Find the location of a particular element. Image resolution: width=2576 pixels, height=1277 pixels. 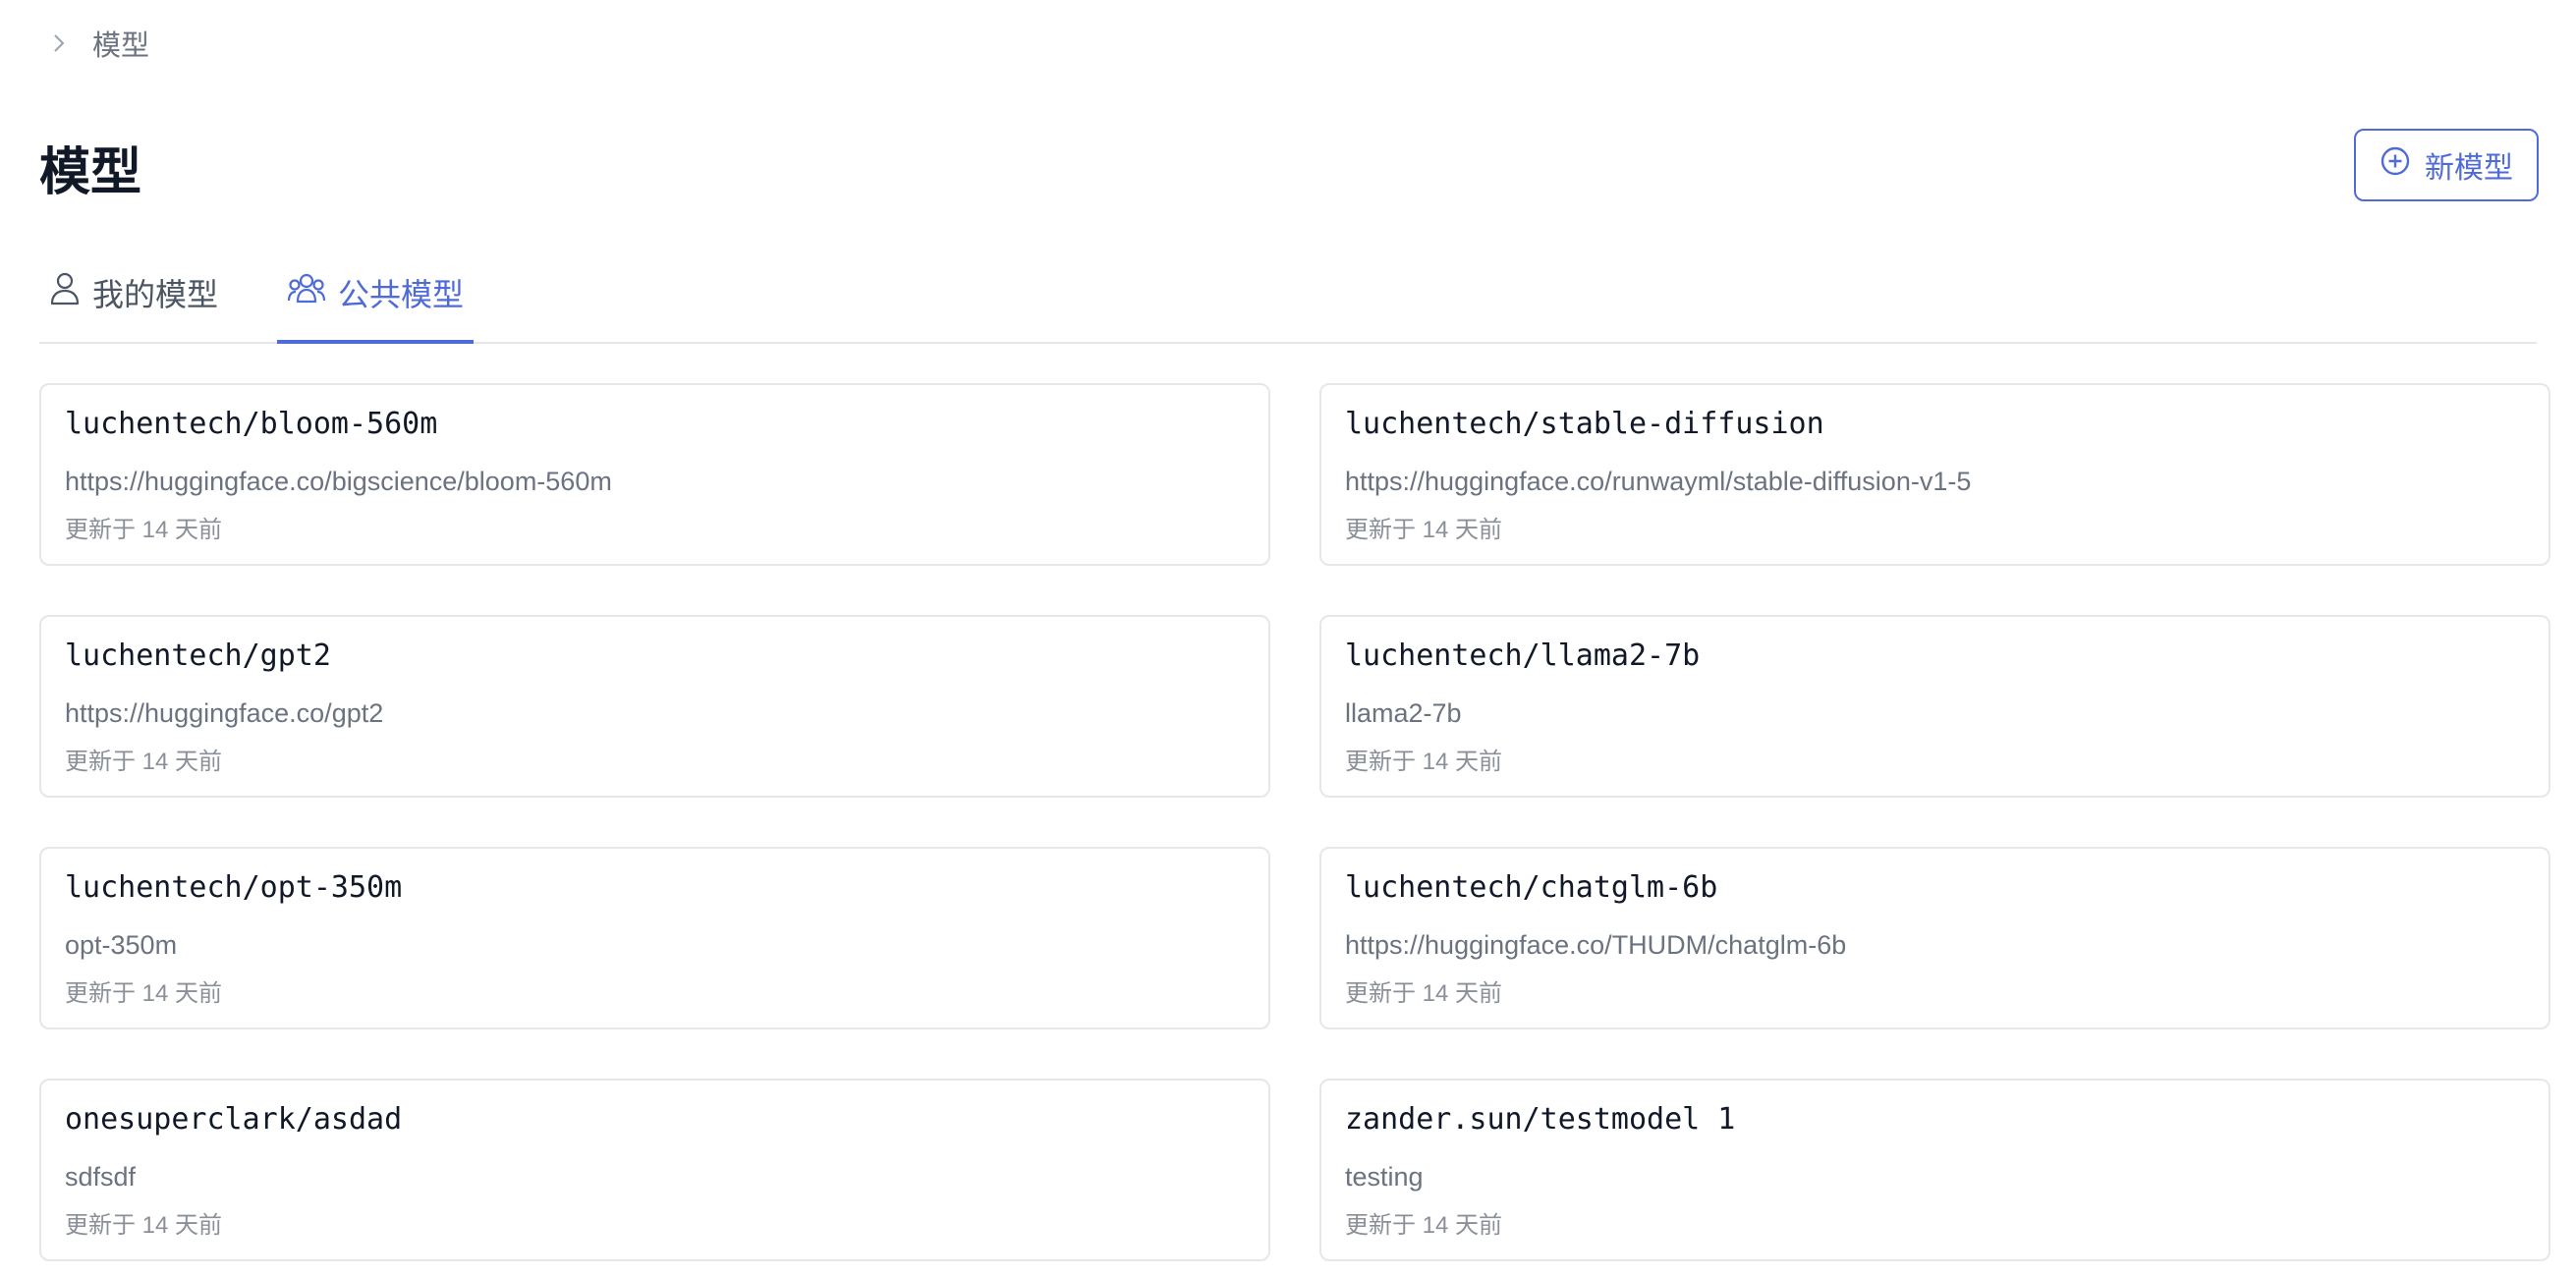

chevron-right-icon is located at coordinates (59, 43).